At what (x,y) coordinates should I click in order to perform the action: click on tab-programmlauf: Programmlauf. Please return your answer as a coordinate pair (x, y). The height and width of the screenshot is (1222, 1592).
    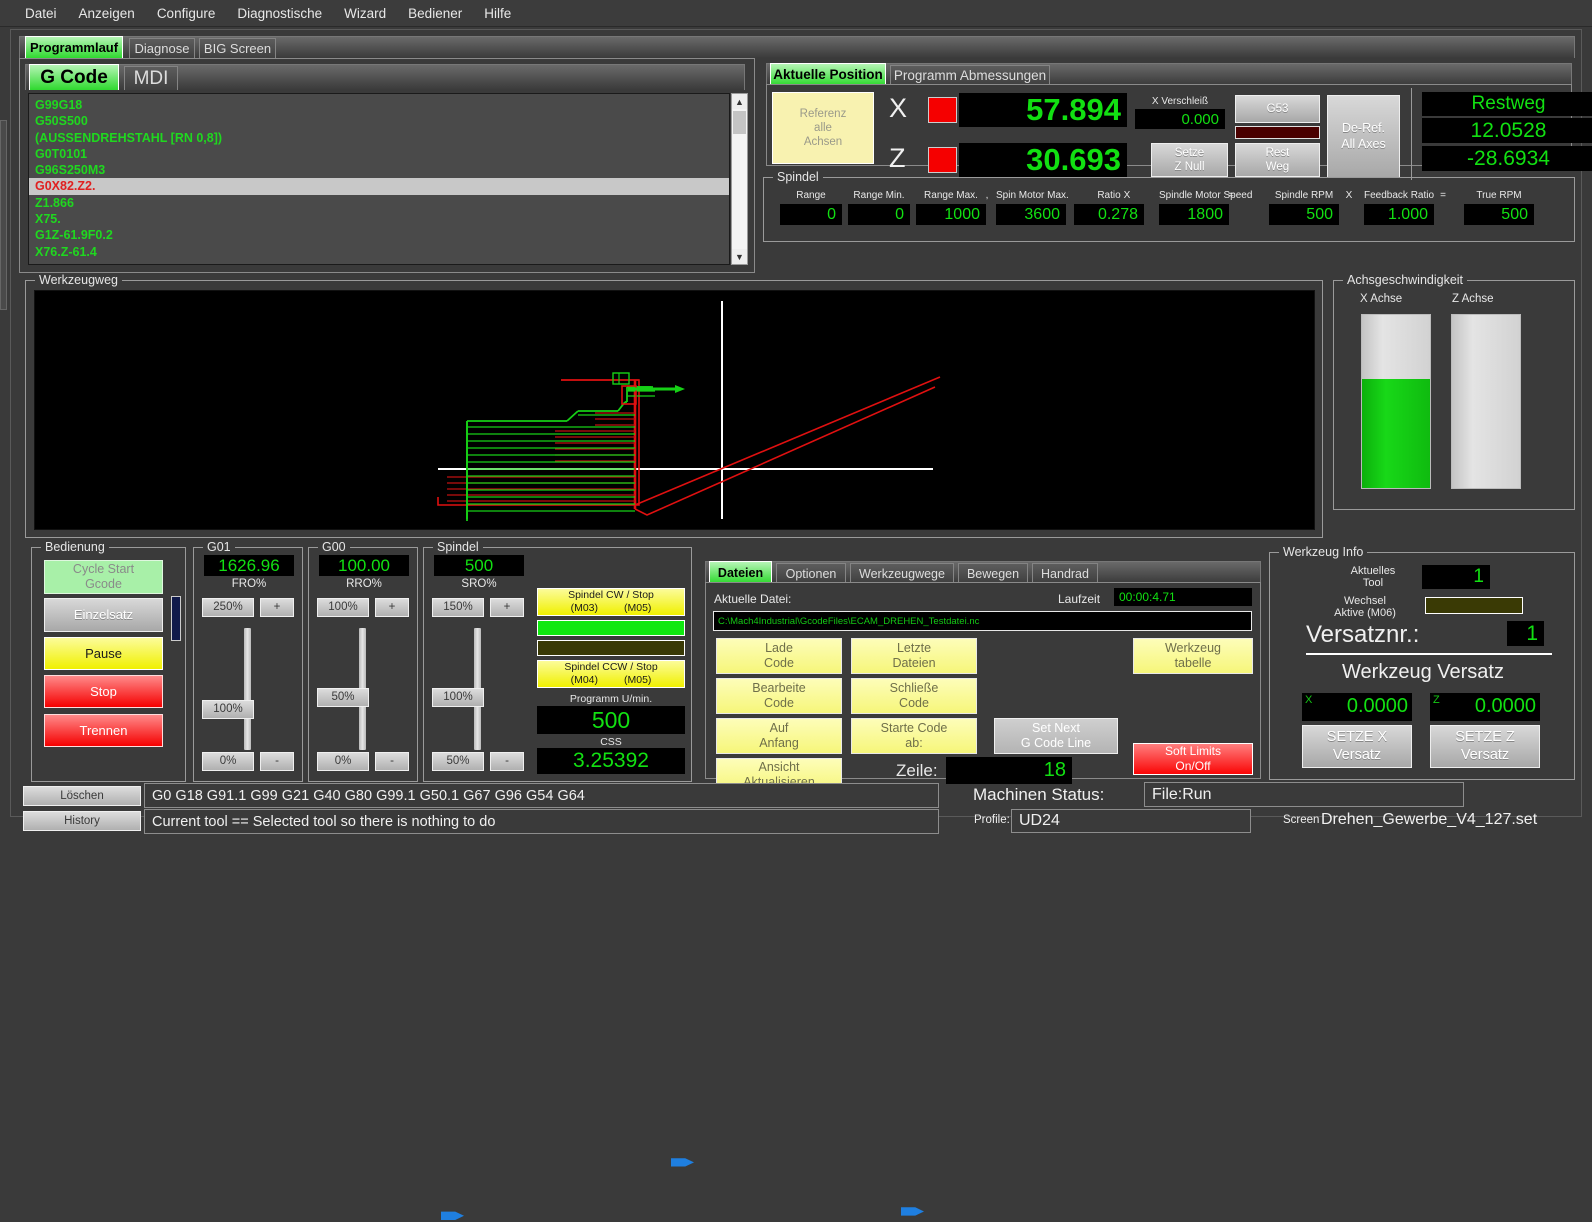
    Looking at the image, I should click on (74, 47).